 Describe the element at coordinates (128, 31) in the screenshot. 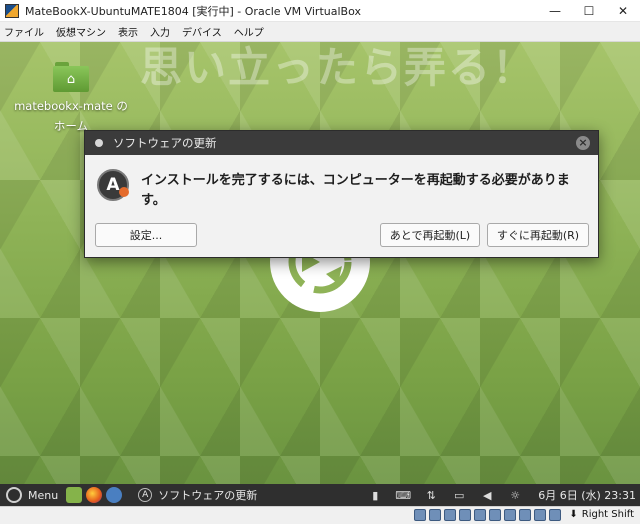

I see `menu-view: 表示` at that location.